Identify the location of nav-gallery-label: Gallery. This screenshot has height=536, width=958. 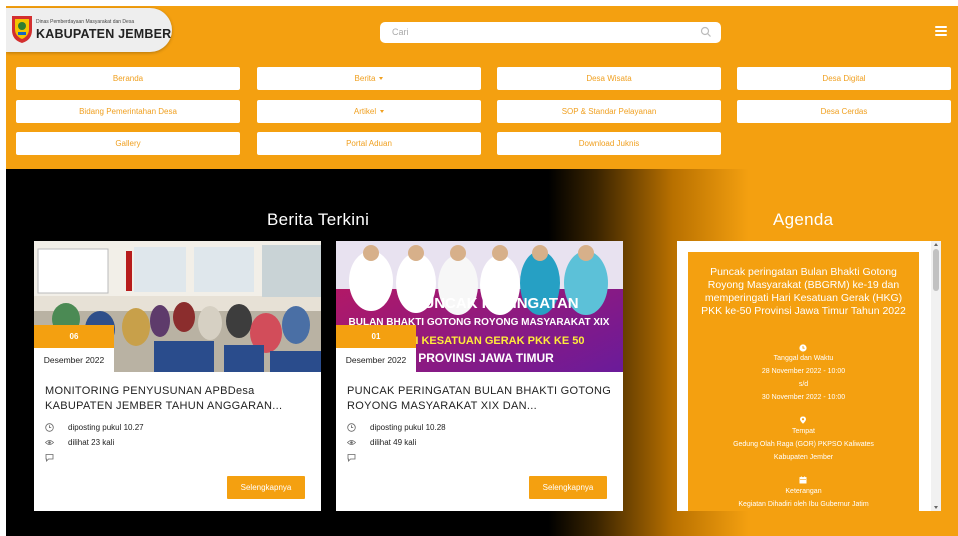
(128, 143).